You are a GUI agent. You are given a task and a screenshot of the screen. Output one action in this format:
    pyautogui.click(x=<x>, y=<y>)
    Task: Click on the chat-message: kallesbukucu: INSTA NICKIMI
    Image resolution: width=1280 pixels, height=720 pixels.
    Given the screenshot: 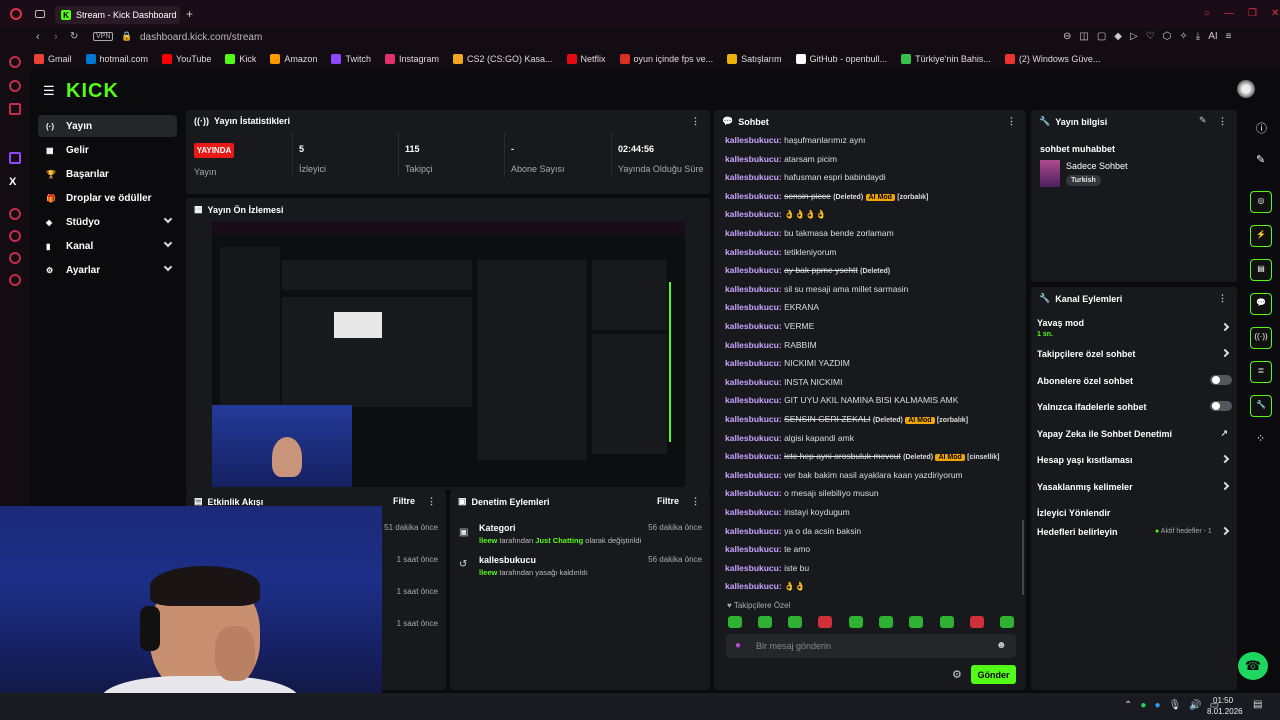 What is the action you would take?
    pyautogui.click(x=783, y=382)
    